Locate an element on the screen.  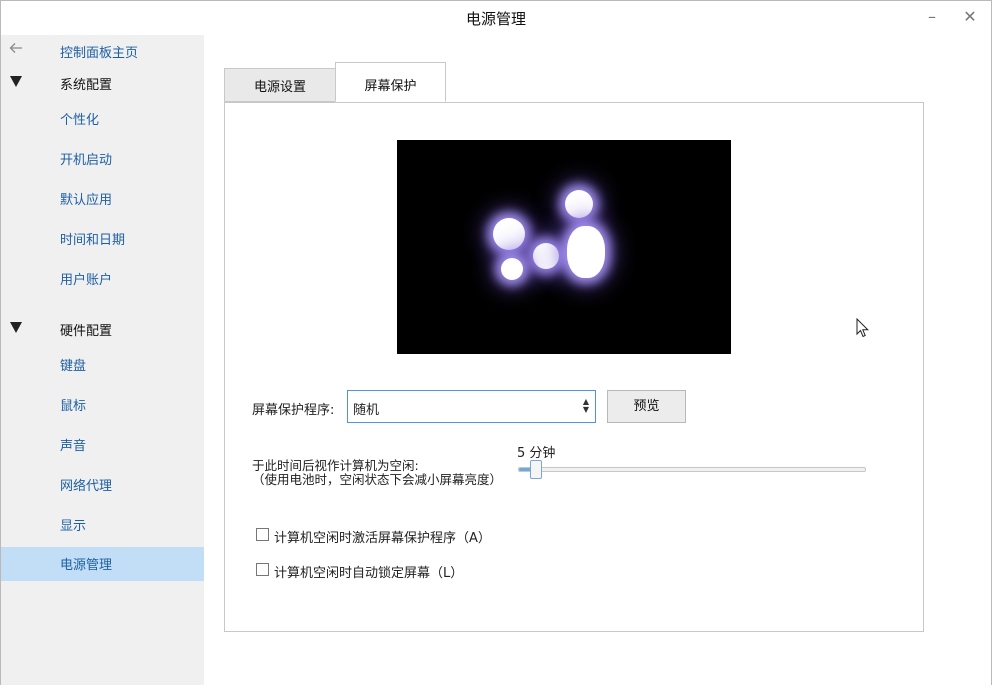
sidebar-group-label: 硬件配置 is located at coordinates (86, 331).